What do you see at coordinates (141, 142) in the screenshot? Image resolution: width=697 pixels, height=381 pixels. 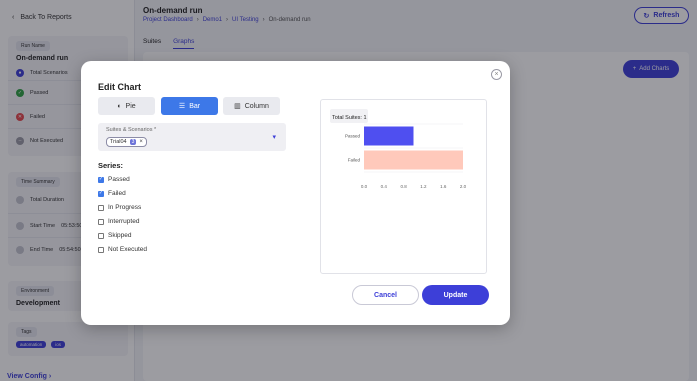 I see `chip-remove-icon: ×` at bounding box center [141, 142].